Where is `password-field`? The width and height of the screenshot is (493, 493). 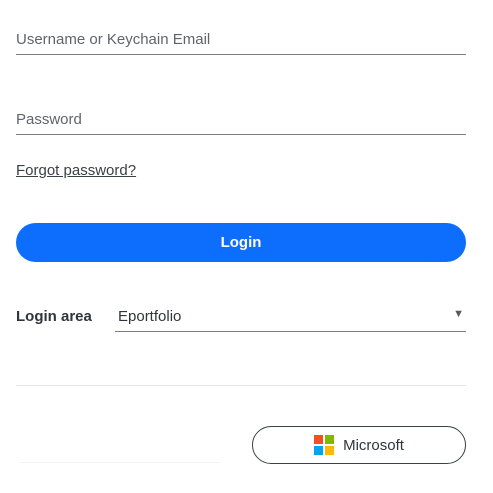
password-field is located at coordinates (241, 116).